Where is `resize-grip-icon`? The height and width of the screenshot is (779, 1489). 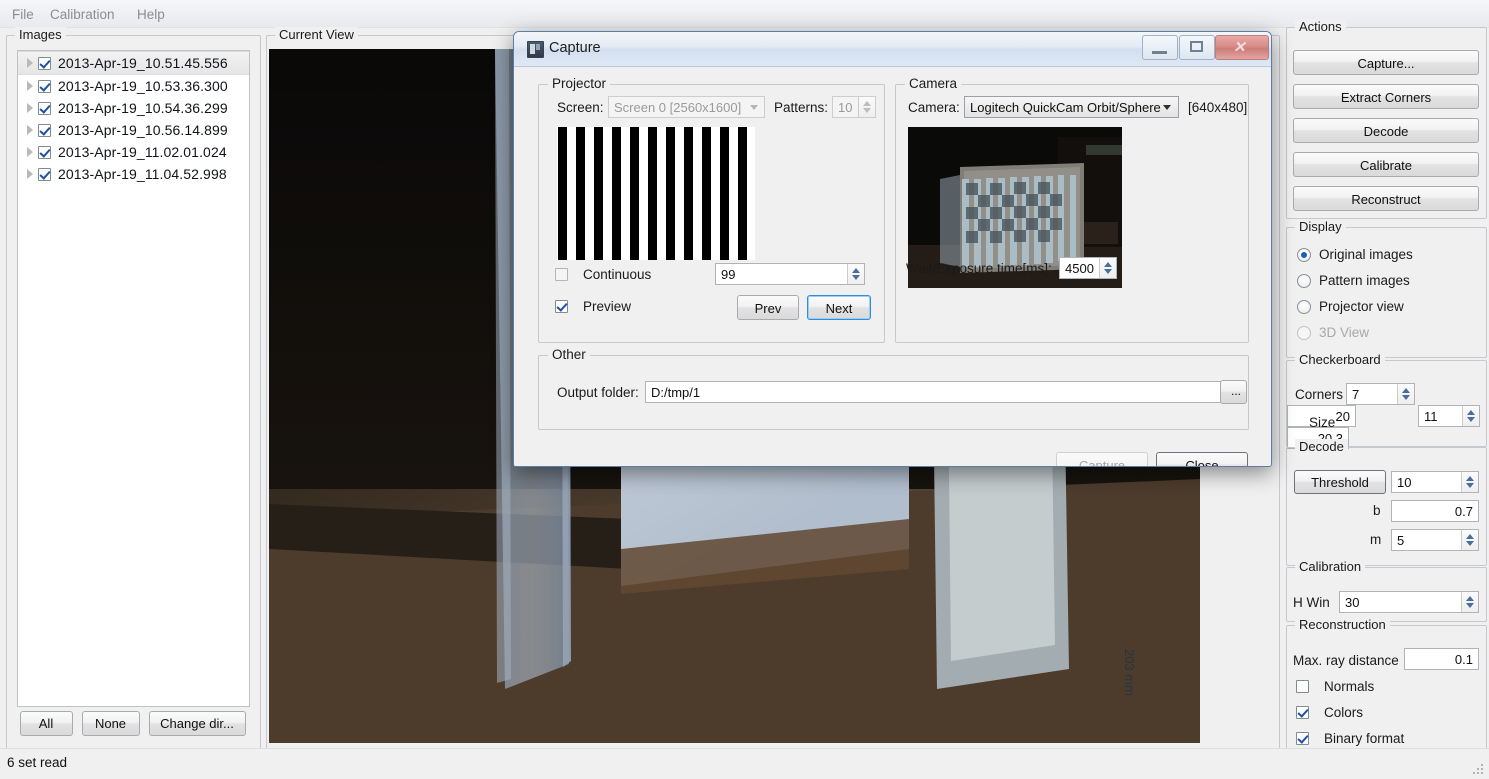 resize-grip-icon is located at coordinates (1478, 769).